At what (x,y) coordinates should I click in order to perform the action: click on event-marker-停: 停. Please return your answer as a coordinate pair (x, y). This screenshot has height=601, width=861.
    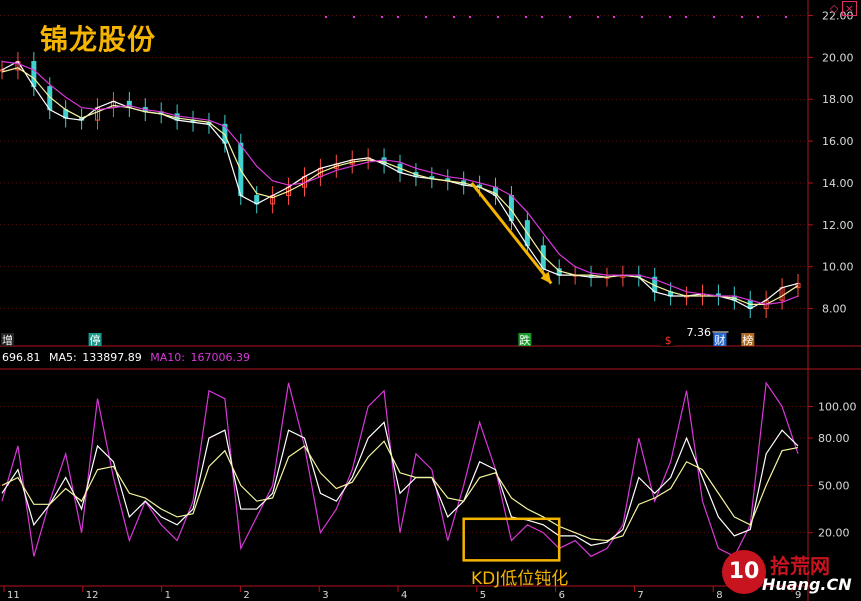
    Looking at the image, I should click on (95, 340).